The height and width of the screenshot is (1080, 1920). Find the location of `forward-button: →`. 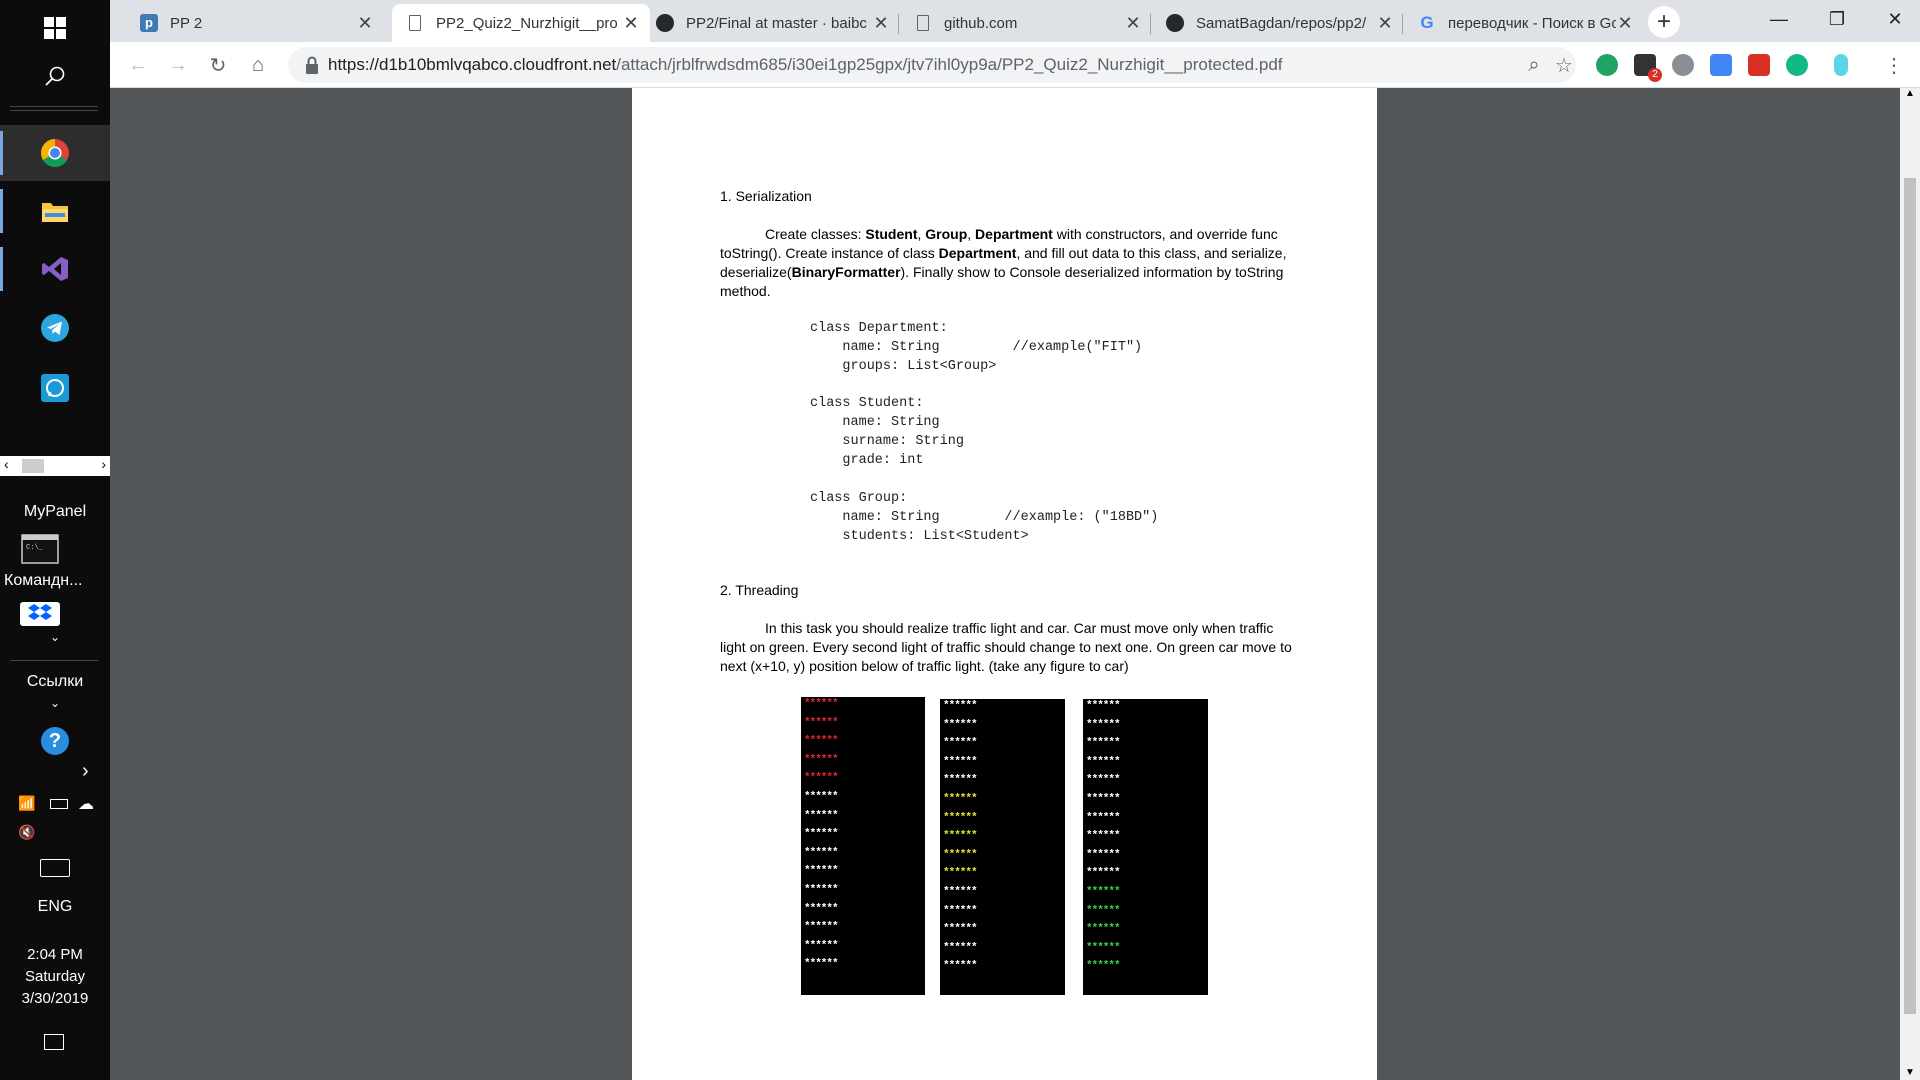

forward-button: → is located at coordinates (178, 65).